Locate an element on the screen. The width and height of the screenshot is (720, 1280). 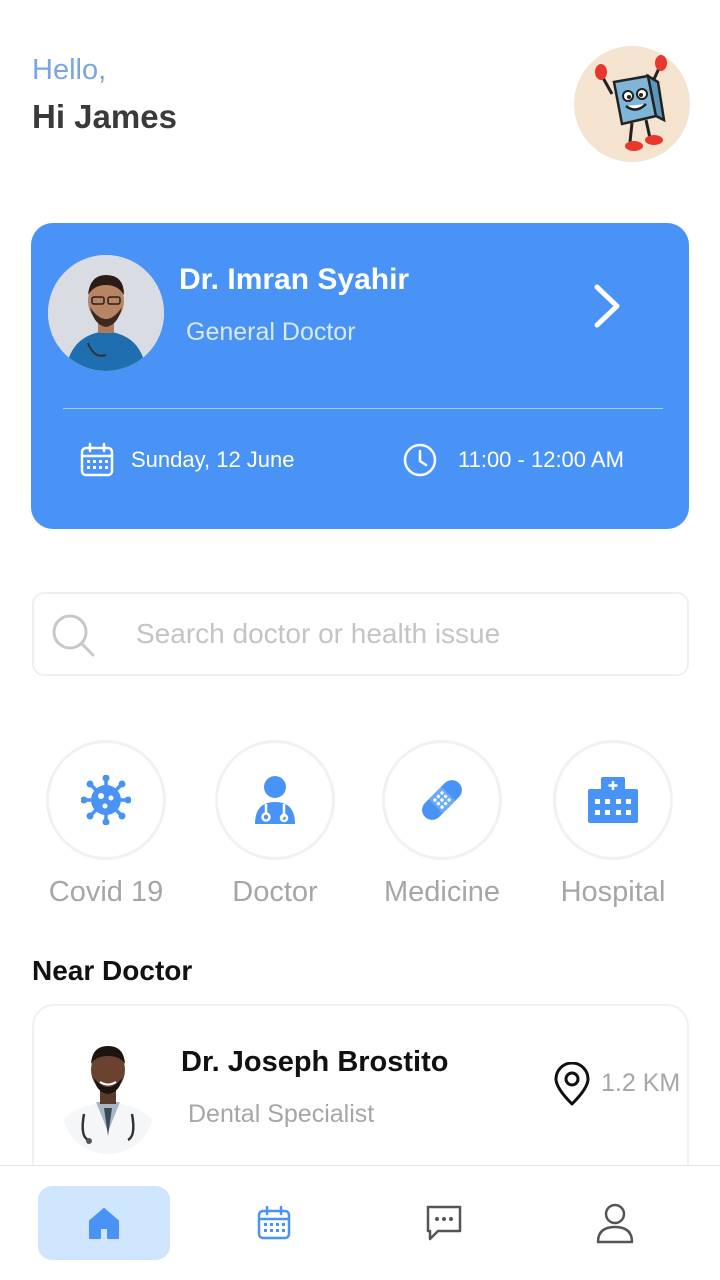
category-medicine: Medicine is located at coordinates (442, 830).